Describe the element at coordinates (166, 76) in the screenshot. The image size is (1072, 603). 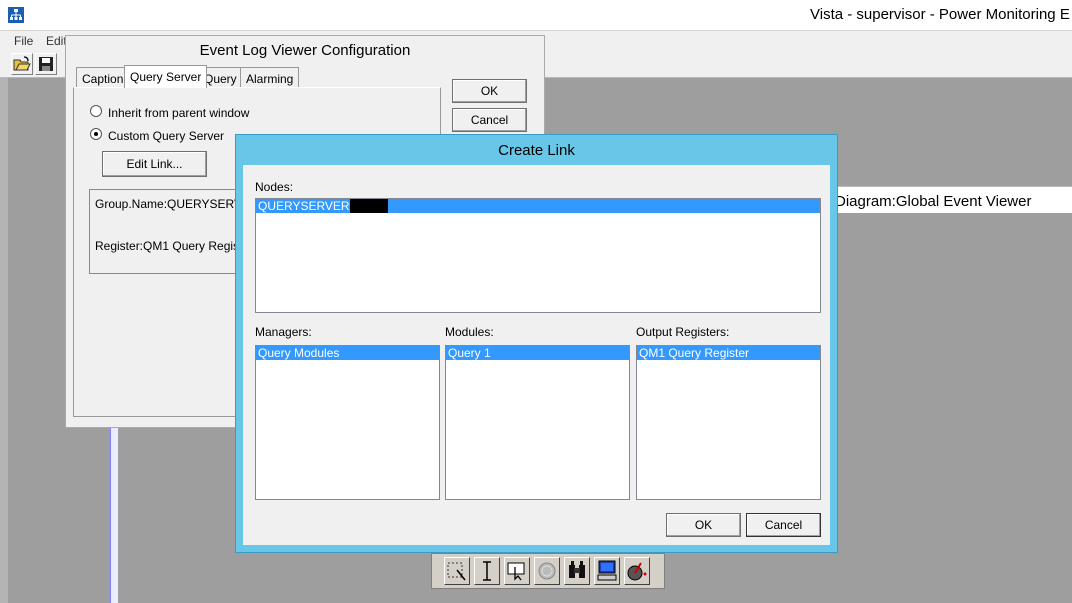
I see `tab-query-server: Query Server` at that location.